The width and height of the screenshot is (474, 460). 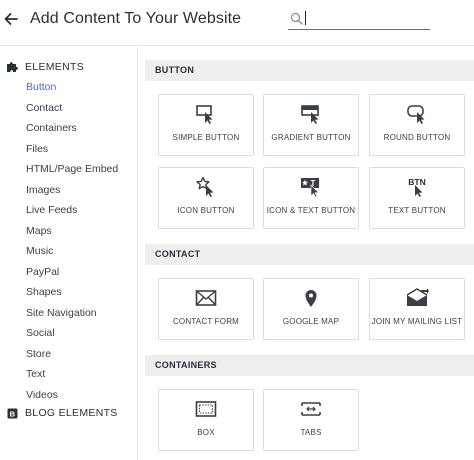 I want to click on tile-simple-button: SIMPLE BUTTON, so click(x=206, y=125).